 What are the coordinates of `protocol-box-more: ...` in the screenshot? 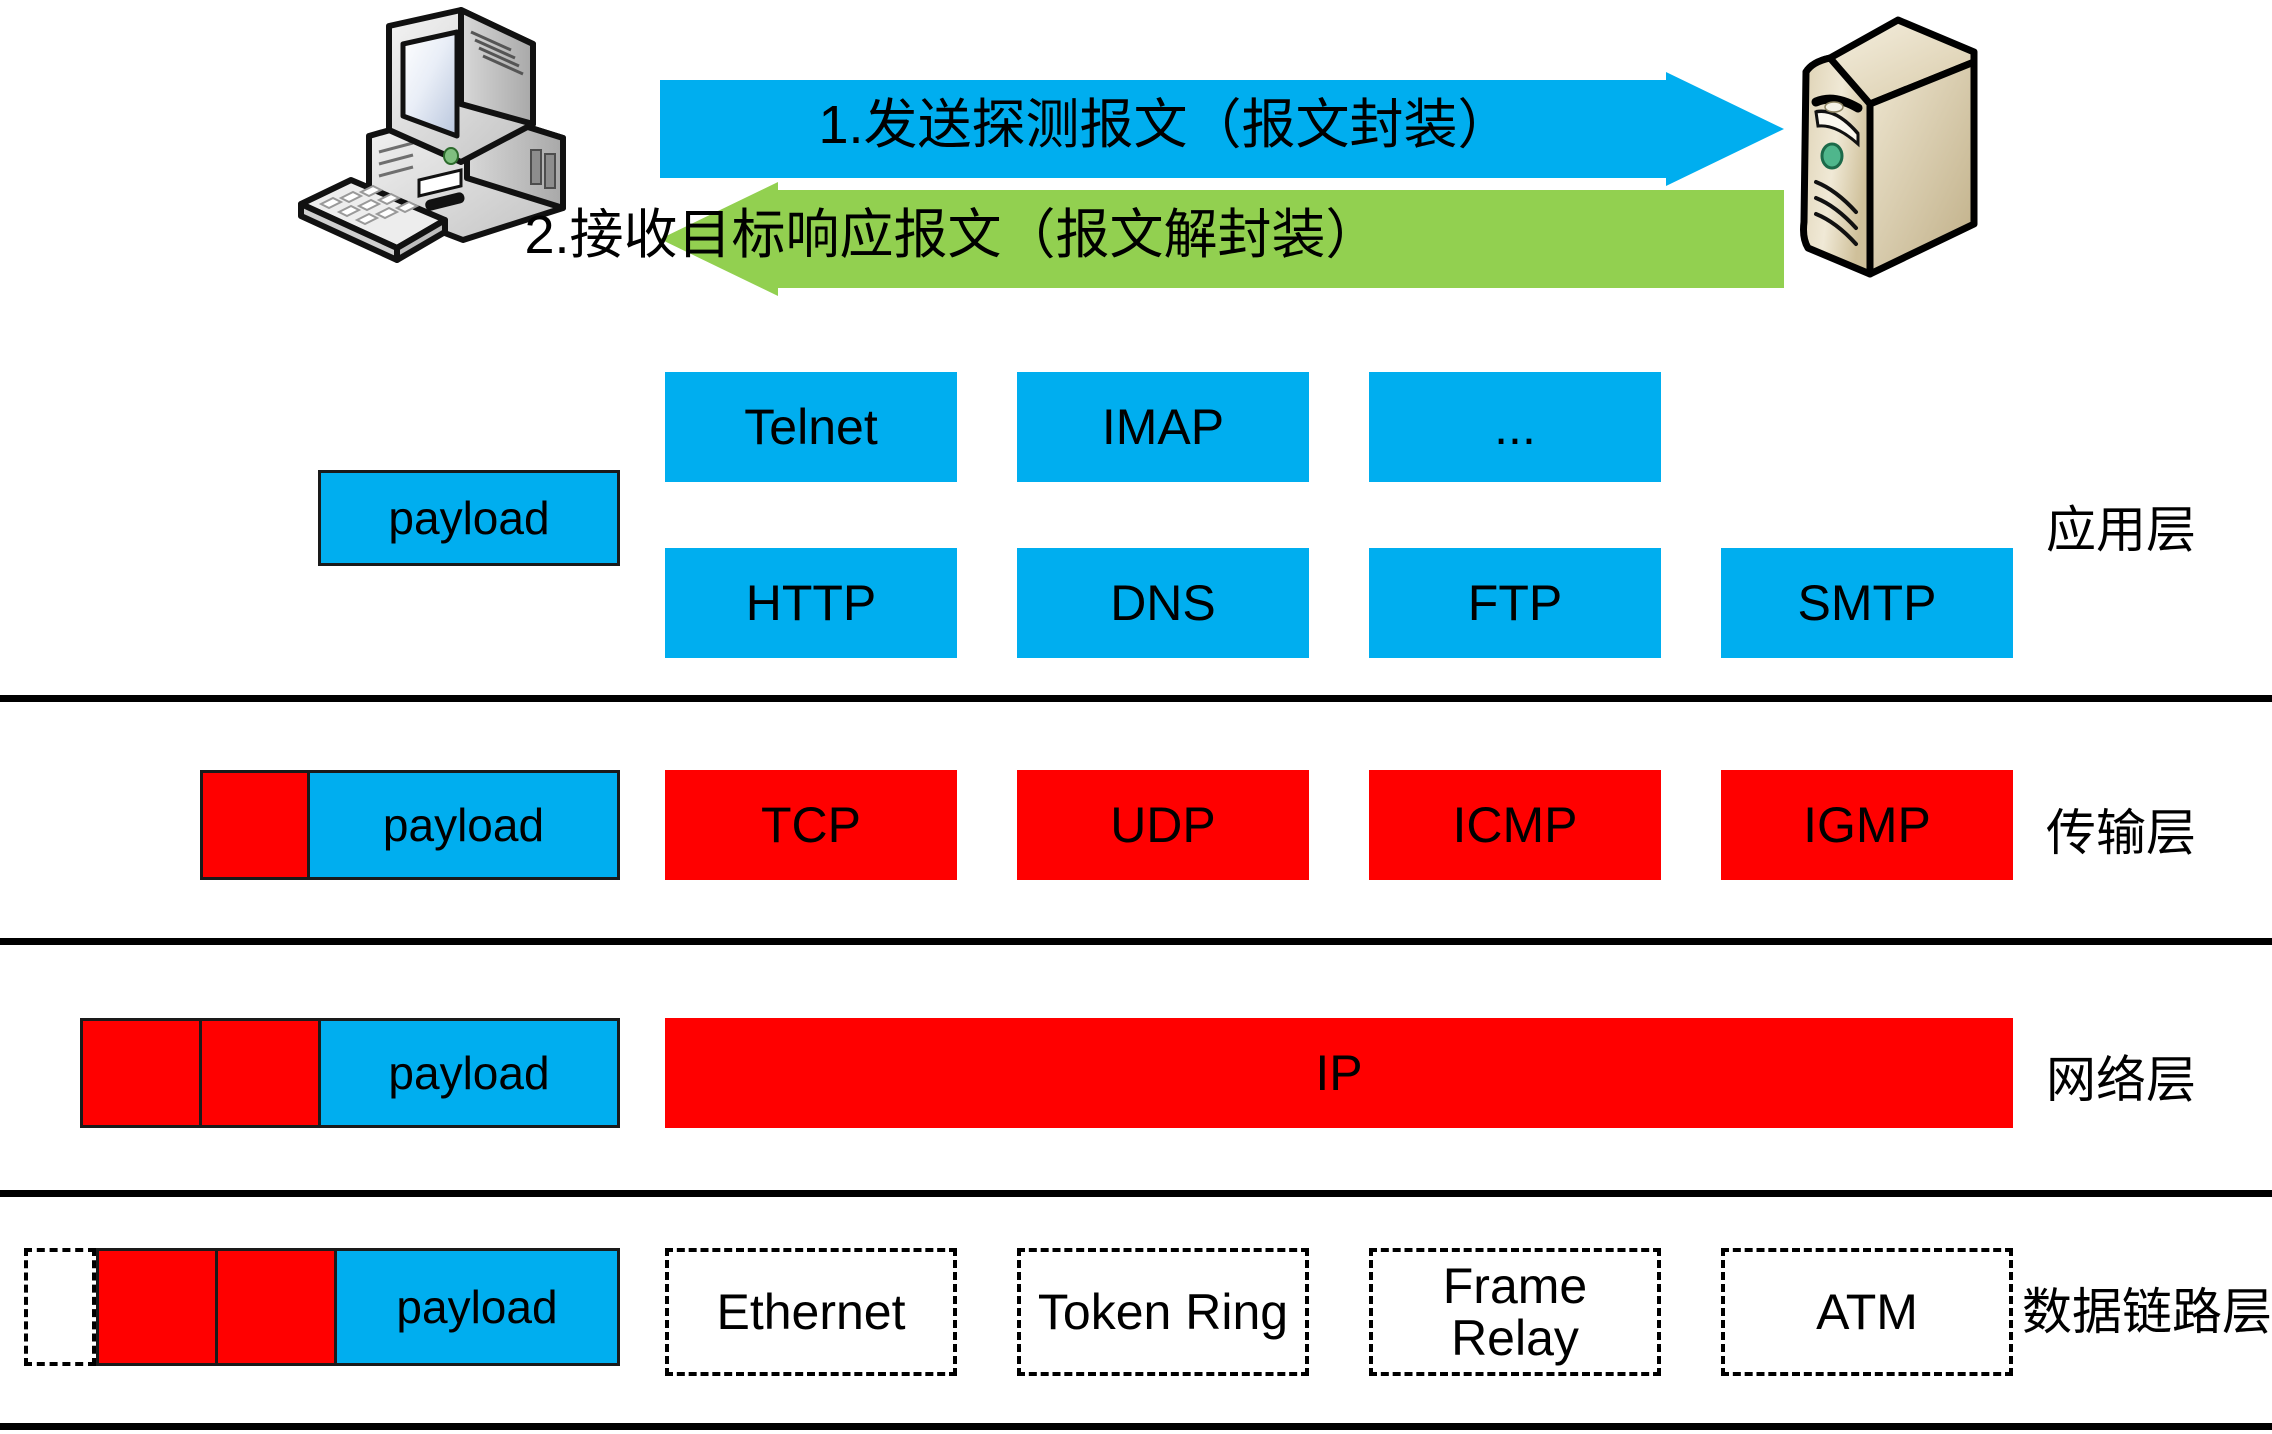 It's located at (1515, 427).